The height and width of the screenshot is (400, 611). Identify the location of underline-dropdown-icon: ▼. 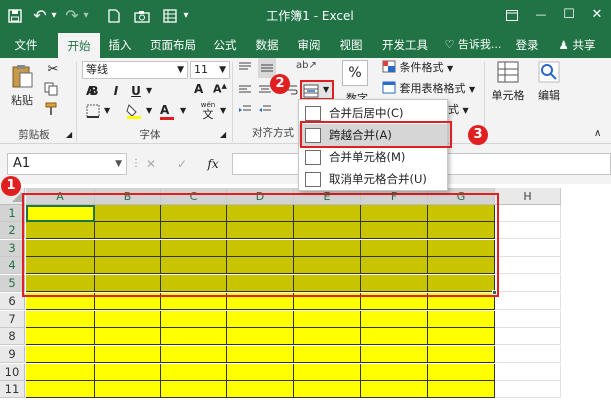
(149, 90).